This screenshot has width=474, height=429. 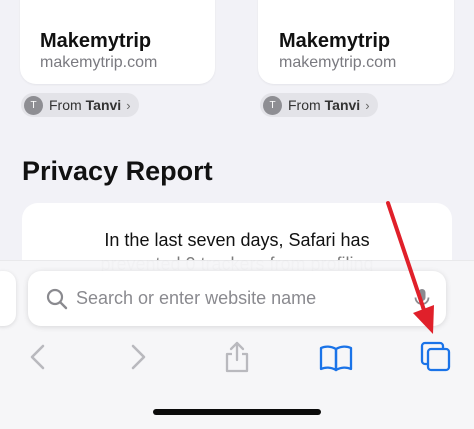 I want to click on address-placeholder: Search or enter website name, so click(x=196, y=298).